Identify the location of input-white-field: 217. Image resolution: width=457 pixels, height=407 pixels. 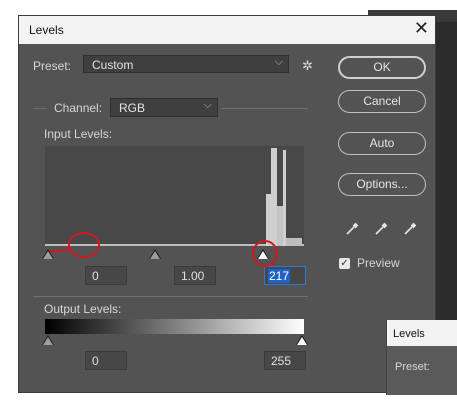
(285, 275).